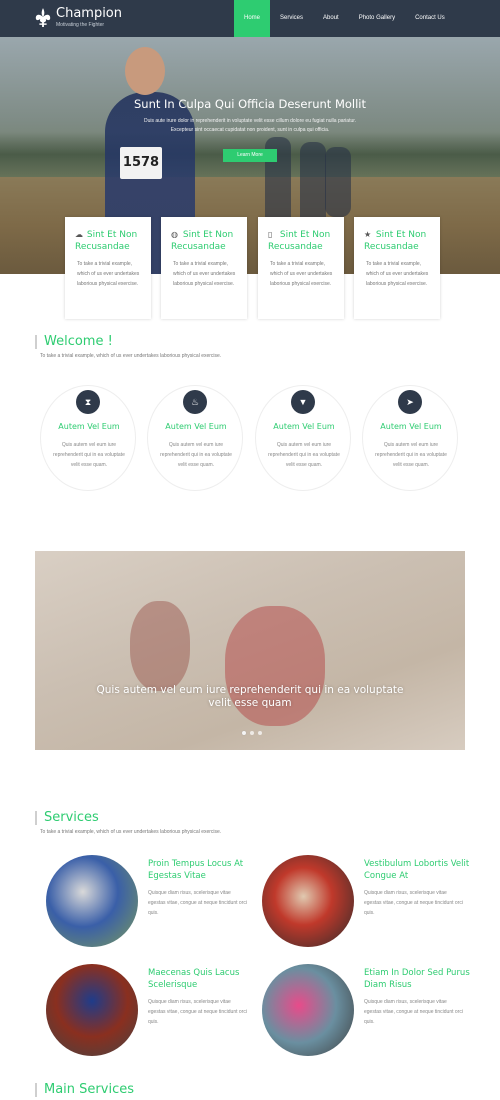 The height and width of the screenshot is (1100, 500). I want to click on star-icon: ★, so click(368, 234).